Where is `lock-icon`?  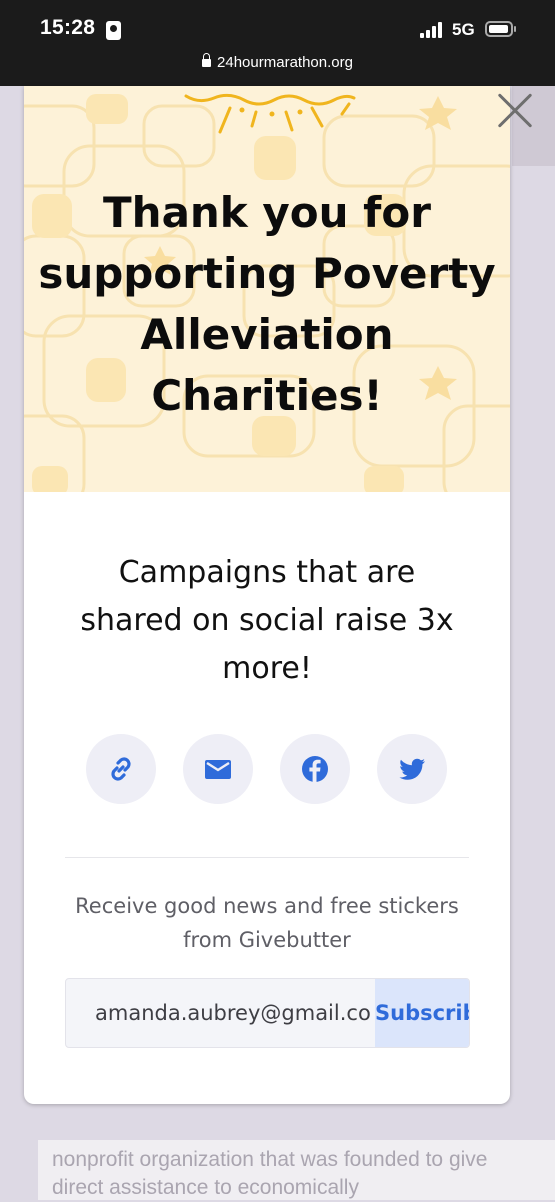 lock-icon is located at coordinates (207, 60).